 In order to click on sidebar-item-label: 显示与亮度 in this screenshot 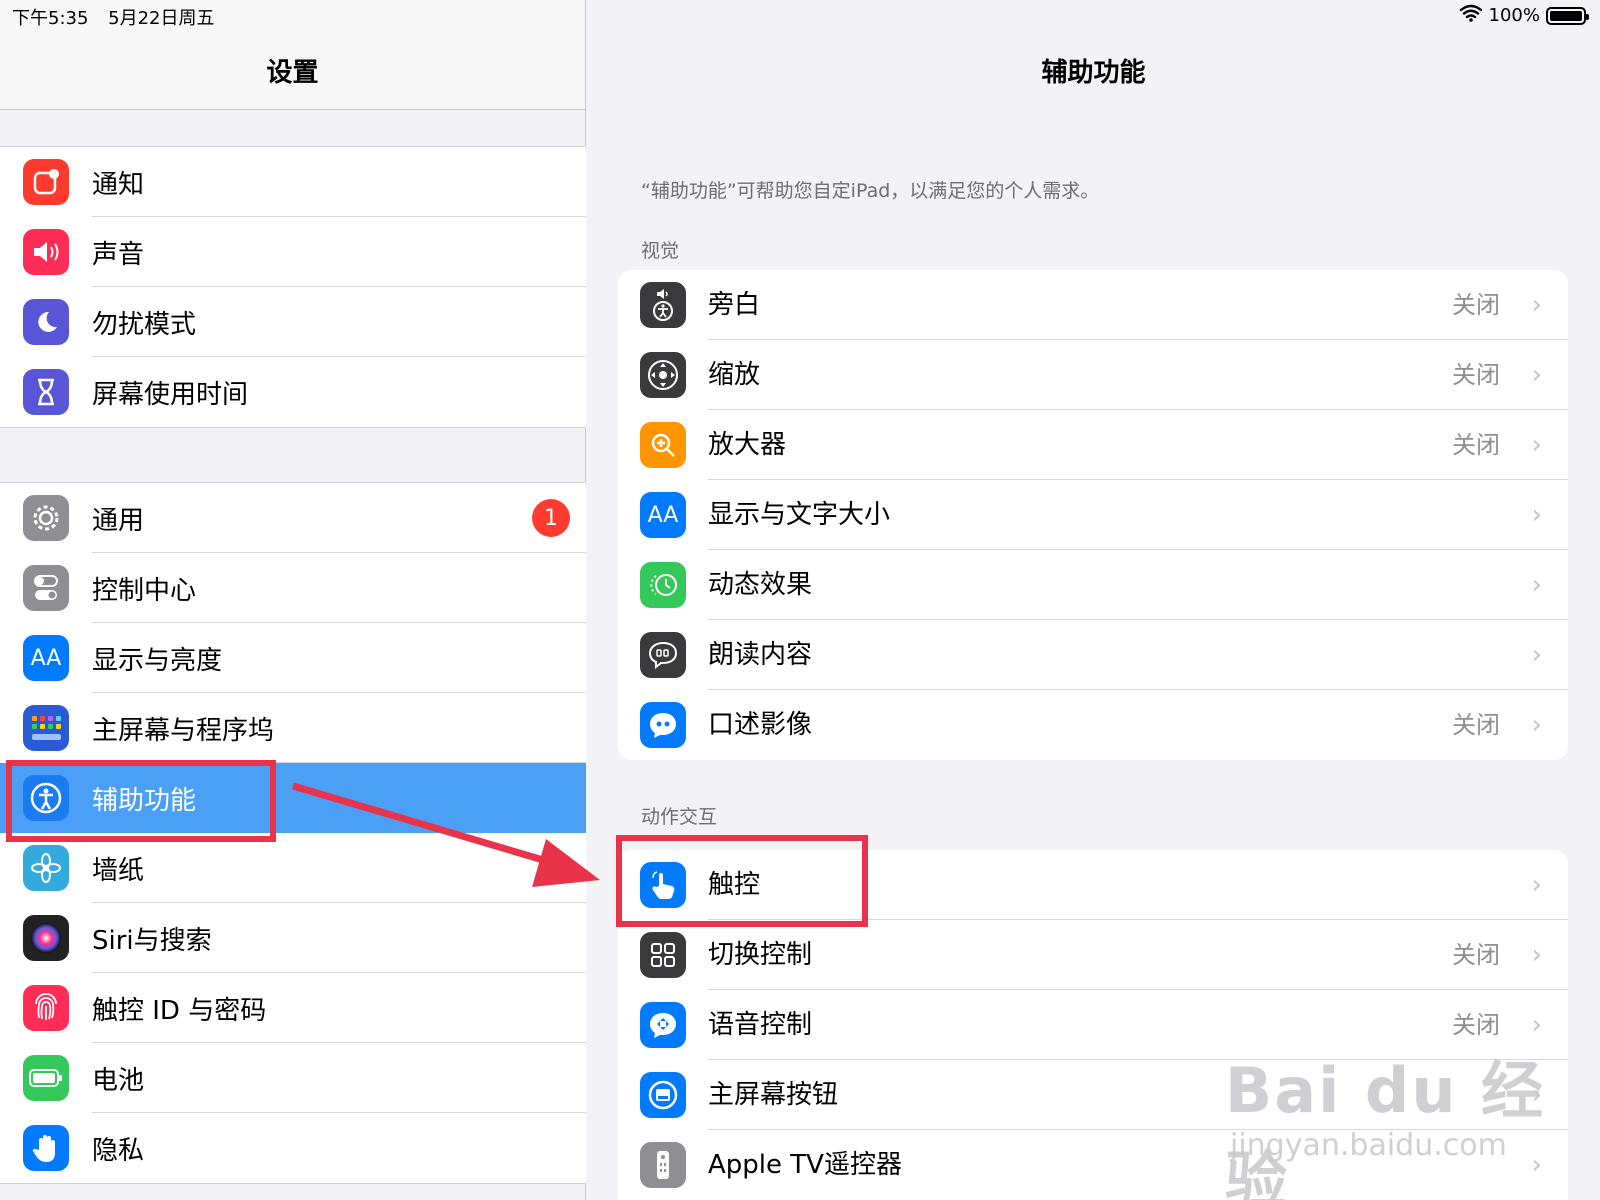, I will do `click(157, 660)`.